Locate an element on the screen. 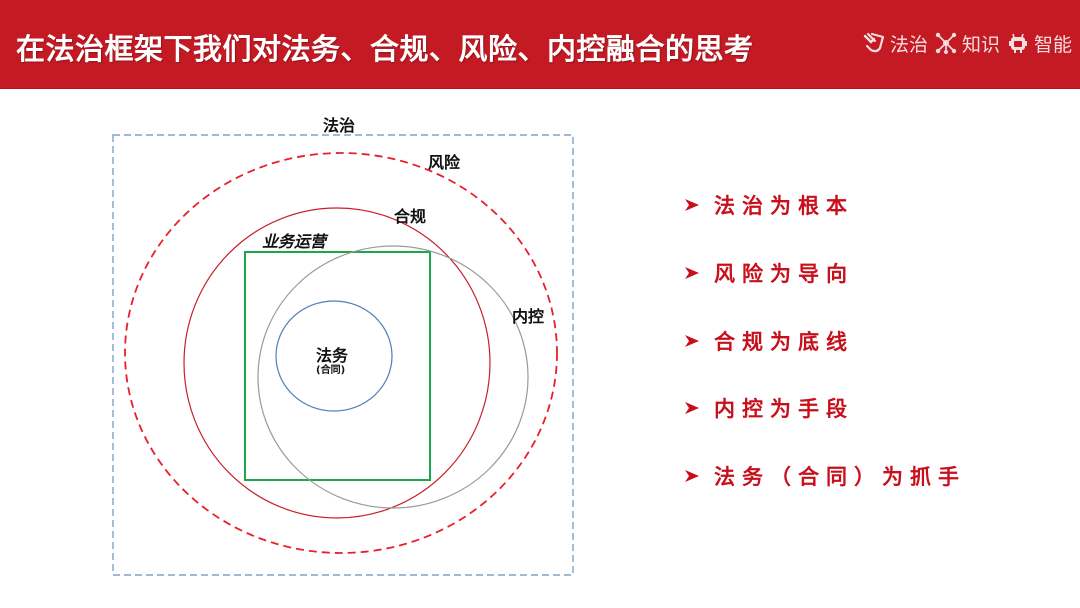 The width and height of the screenshot is (1080, 608). key-point-text: 法治为根本 is located at coordinates (784, 206).